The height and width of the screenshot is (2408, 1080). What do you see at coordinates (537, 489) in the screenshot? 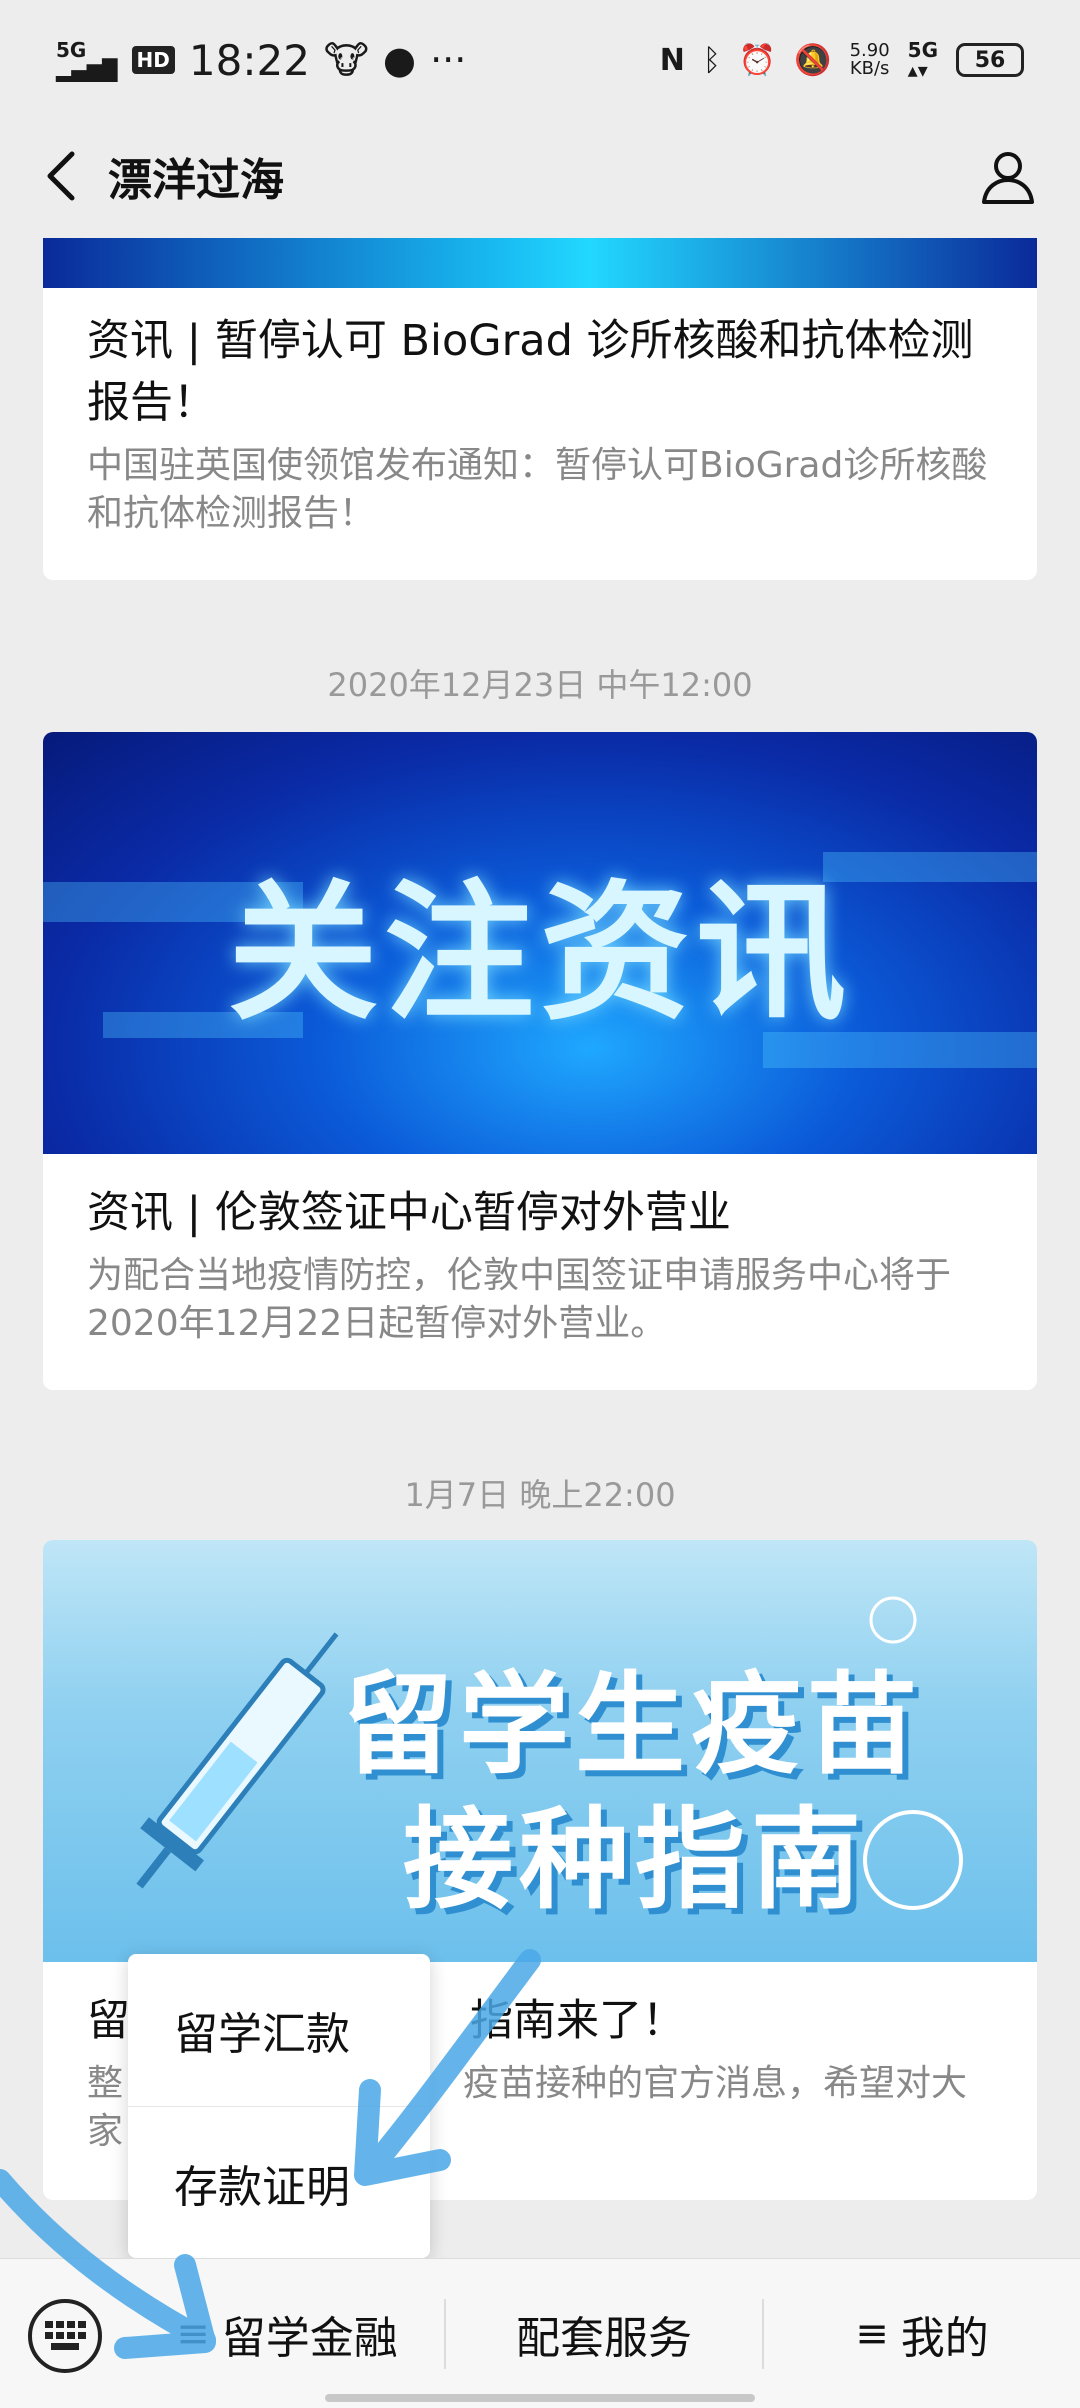
I see `article-summary: 中国驻英国使领馆发布通知：暂停认可BioGrad诊所核酸和抗体检测报告！` at bounding box center [537, 489].